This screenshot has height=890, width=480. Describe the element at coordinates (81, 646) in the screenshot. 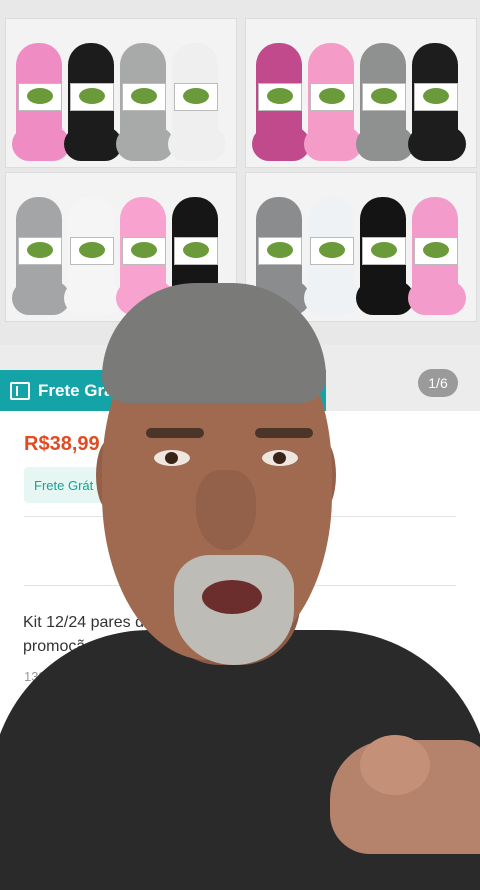

I see `product-title-line-2: promoção 36-40` at that location.